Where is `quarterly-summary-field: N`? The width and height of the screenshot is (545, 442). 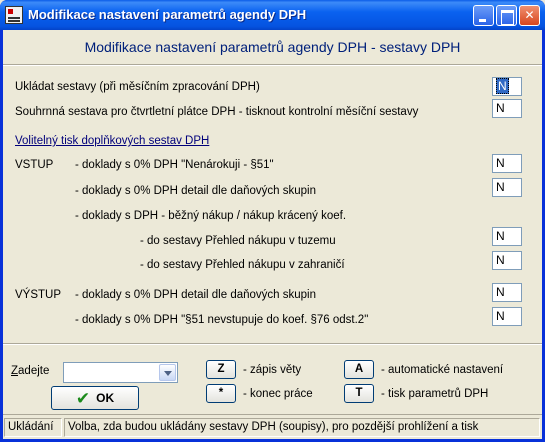
quarterly-summary-field: N is located at coordinates (507, 108).